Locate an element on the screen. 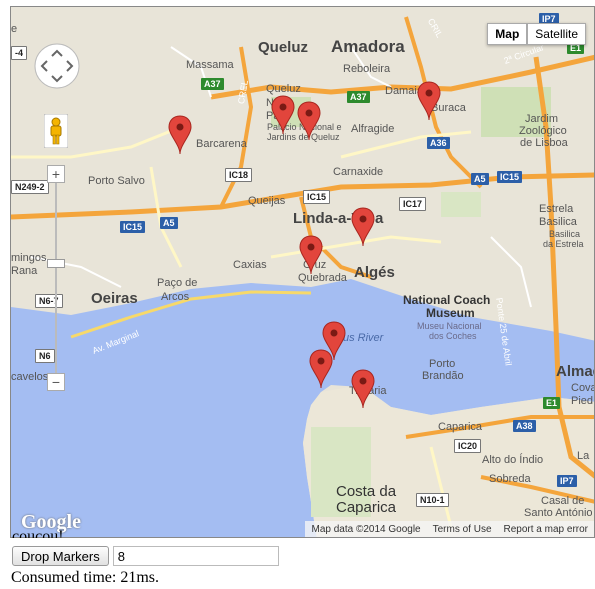 This screenshot has height=589, width=595. label-queijas: Queijas is located at coordinates (267, 201).